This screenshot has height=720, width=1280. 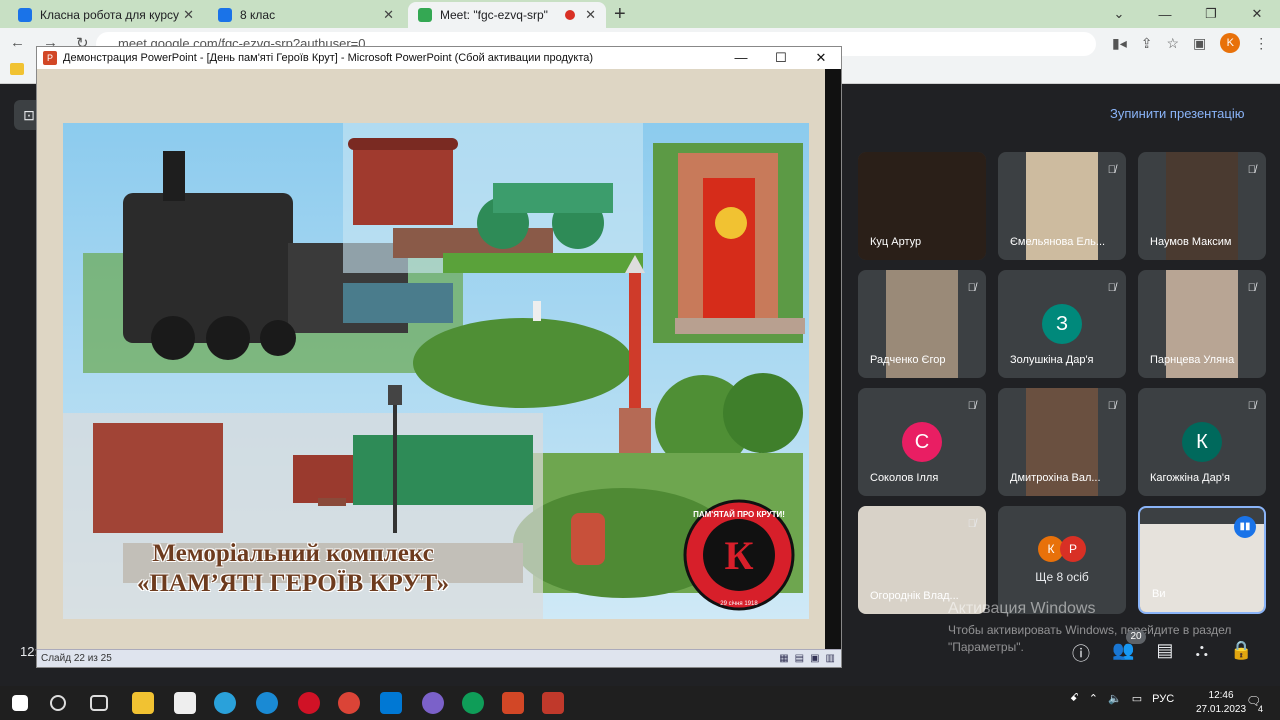 What do you see at coordinates (20, 703) in the screenshot?
I see `start-icon` at bounding box center [20, 703].